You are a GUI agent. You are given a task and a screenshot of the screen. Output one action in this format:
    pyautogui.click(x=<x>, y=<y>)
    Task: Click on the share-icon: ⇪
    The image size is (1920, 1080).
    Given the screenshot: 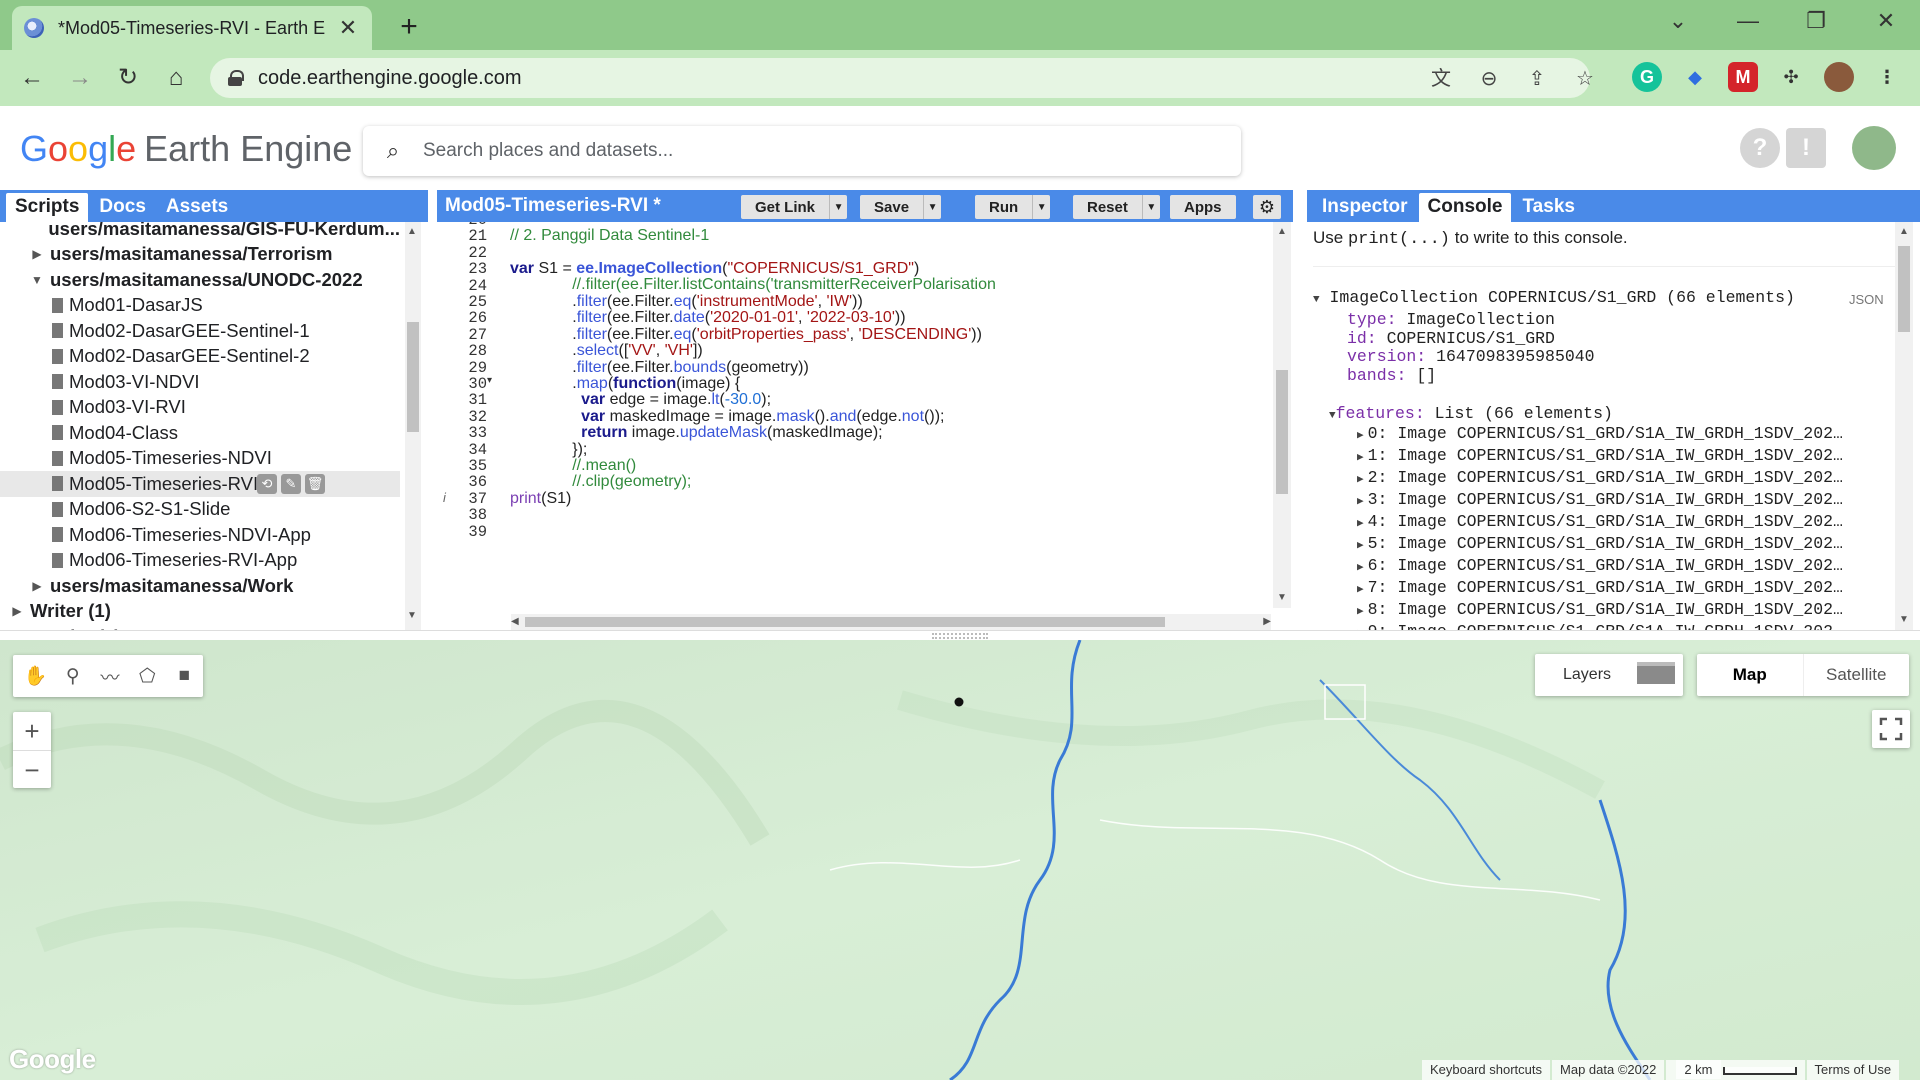 What is the action you would take?
    pyautogui.click(x=1537, y=79)
    